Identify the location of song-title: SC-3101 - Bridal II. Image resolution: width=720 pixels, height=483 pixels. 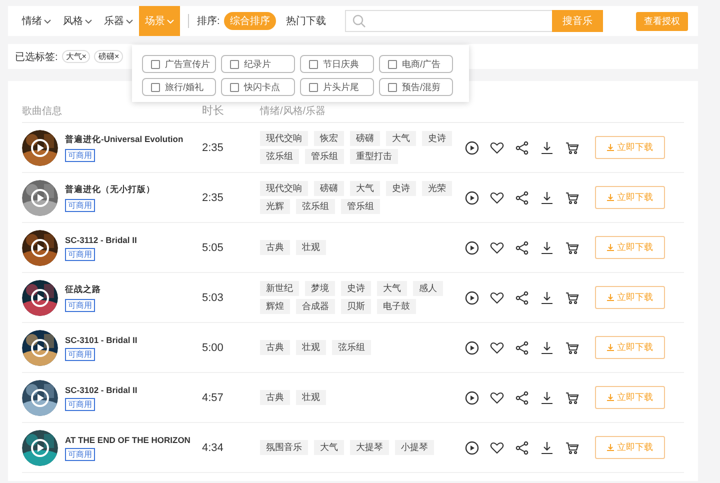
(101, 339).